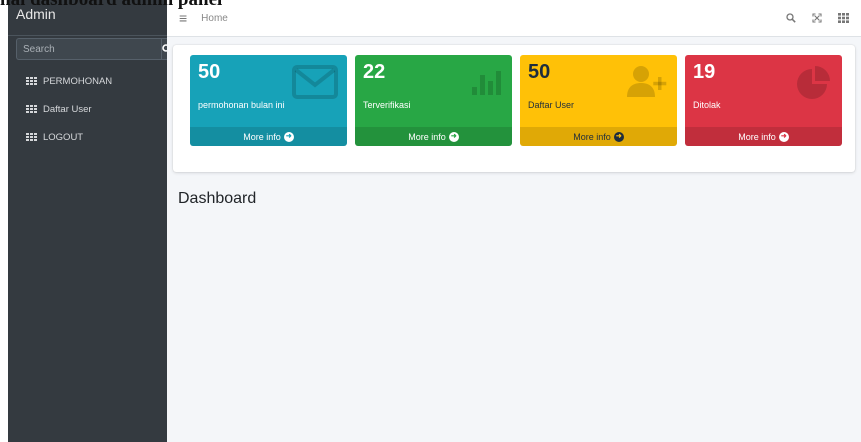  Describe the element at coordinates (315, 82) in the screenshot. I see `envelope-icon` at that location.